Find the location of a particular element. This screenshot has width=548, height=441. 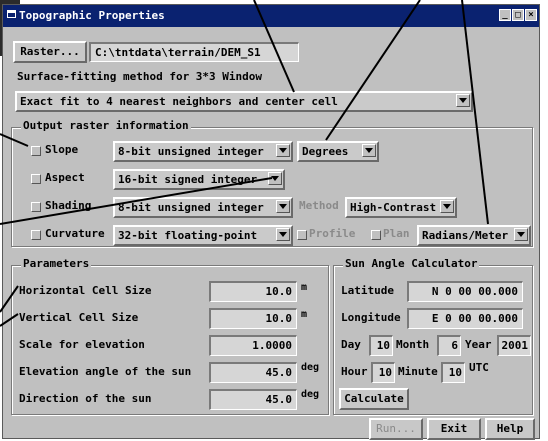

minute-label: Minute is located at coordinates (418, 371).